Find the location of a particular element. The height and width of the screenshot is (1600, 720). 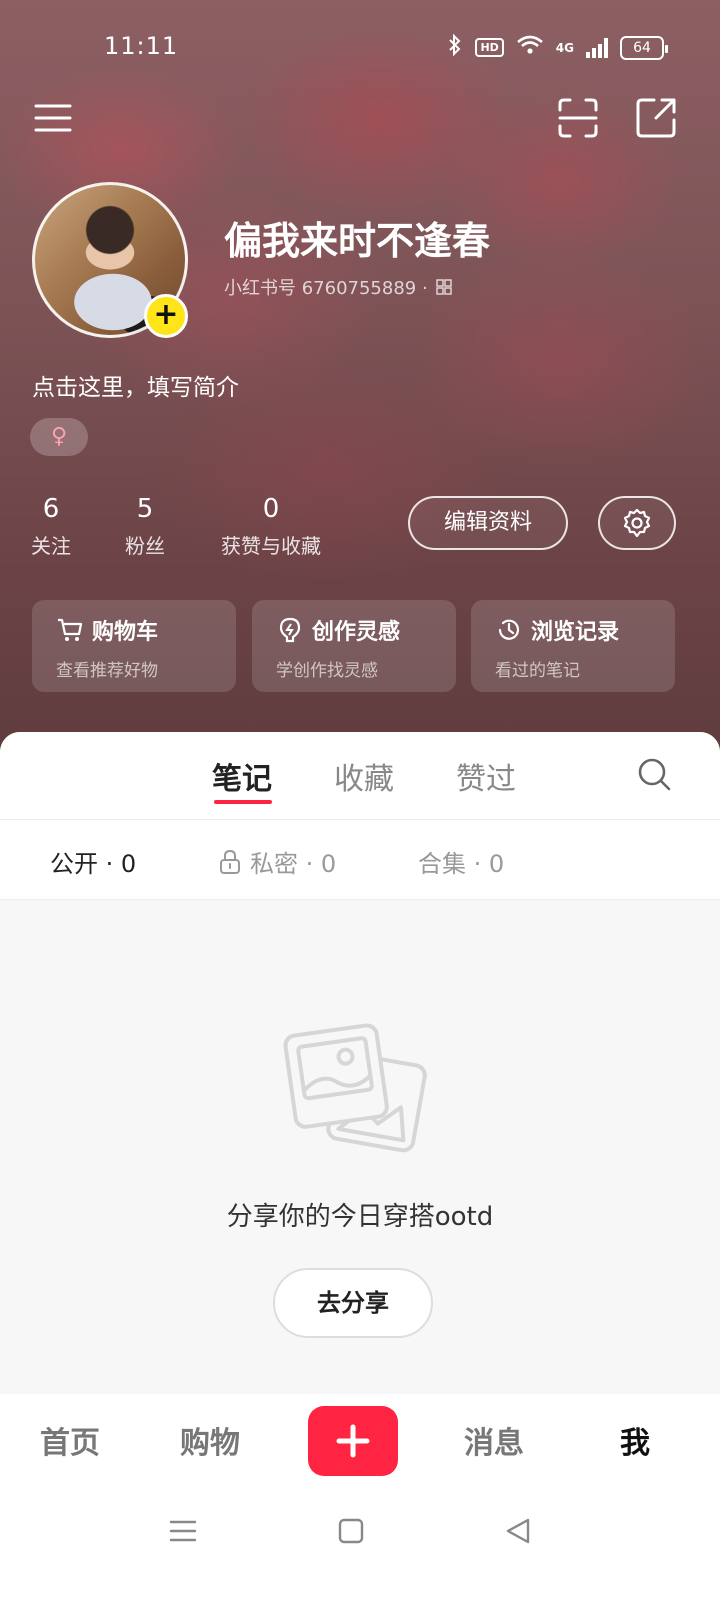

likes-count: 0 is located at coordinates (271, 509).